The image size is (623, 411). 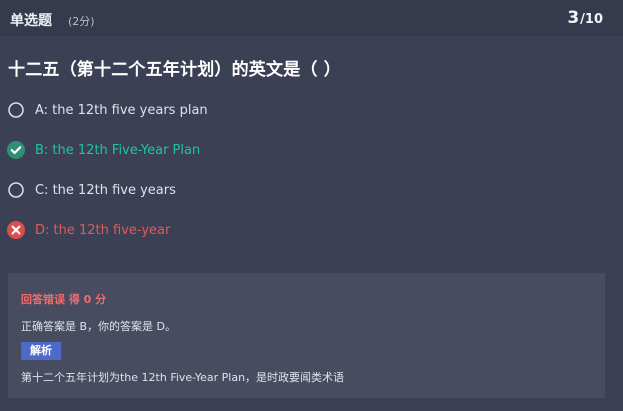 I want to click on quiz-header: 单选题 (2分) 3 /10, so click(x=311, y=18).